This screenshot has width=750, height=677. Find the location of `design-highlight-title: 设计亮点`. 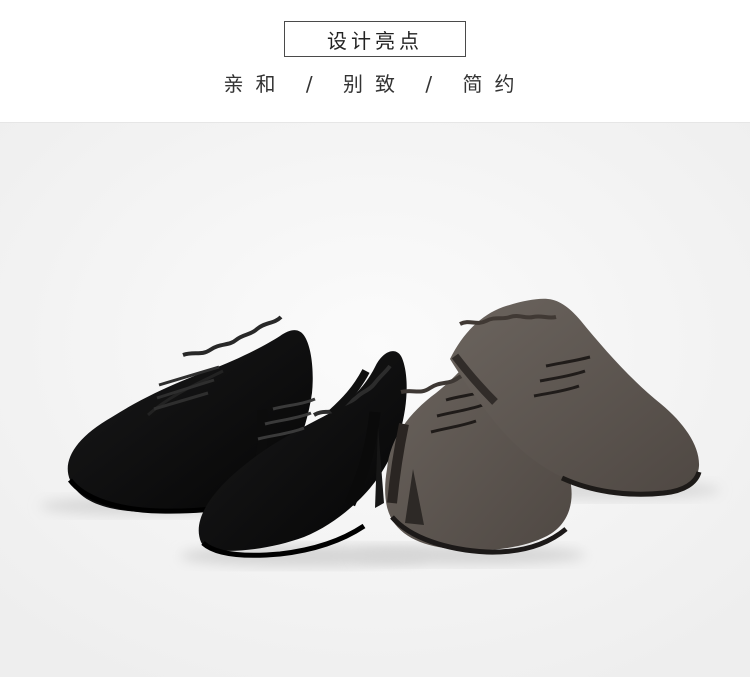

design-highlight-title: 设计亮点 is located at coordinates (375, 40).